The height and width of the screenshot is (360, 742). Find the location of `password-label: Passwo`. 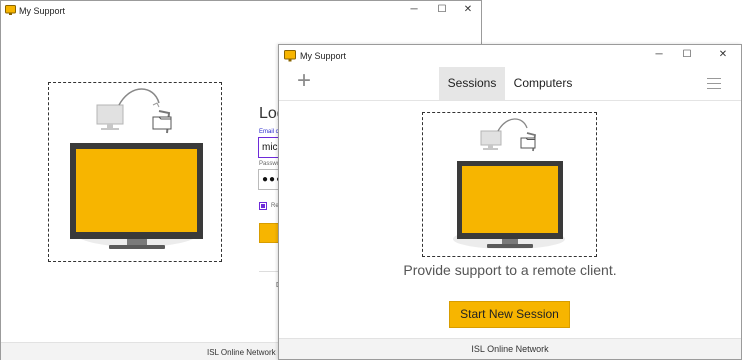

password-label: Passwo is located at coordinates (270, 164).